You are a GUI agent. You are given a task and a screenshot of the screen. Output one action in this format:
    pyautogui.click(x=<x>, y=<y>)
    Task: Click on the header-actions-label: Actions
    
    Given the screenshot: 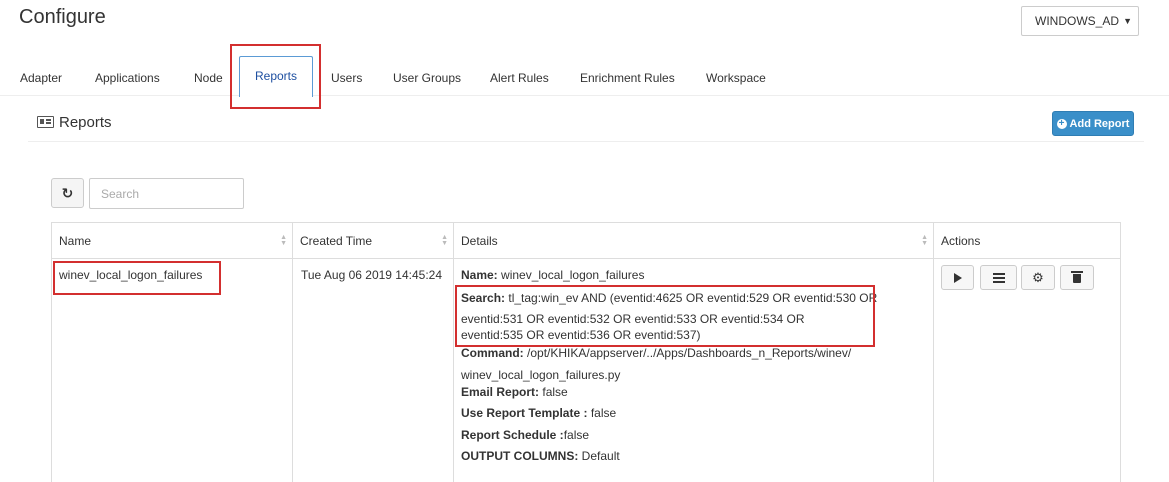 What is the action you would take?
    pyautogui.click(x=961, y=241)
    